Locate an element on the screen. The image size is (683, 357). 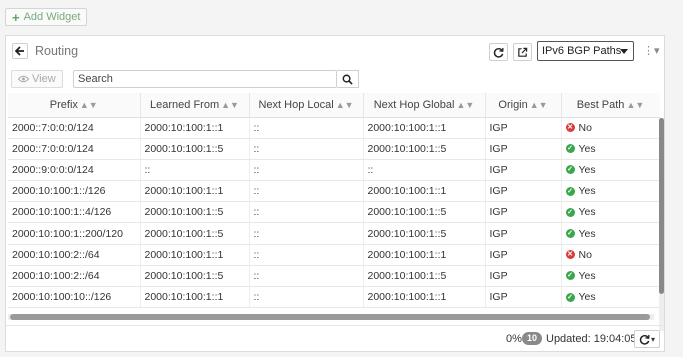
prefix-cell: 2000:10:100:2::/64 is located at coordinates (74, 276).